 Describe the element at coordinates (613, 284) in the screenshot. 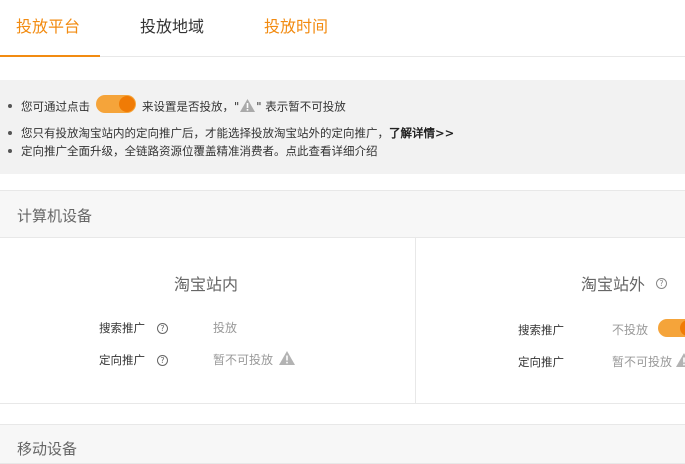

I see `panel-outside-title: 淘宝站外` at that location.